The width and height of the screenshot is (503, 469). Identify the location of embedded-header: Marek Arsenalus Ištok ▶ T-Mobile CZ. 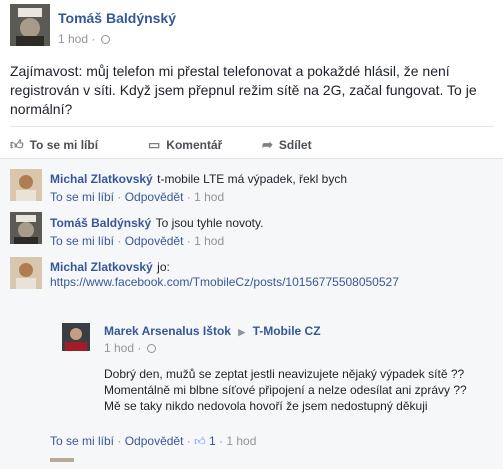
(212, 331).